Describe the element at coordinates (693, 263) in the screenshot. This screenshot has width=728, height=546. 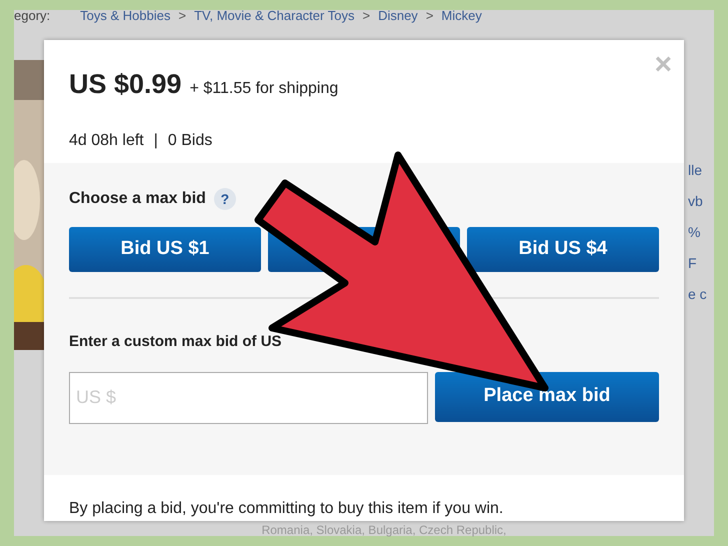
I see `page-text: F` at that location.